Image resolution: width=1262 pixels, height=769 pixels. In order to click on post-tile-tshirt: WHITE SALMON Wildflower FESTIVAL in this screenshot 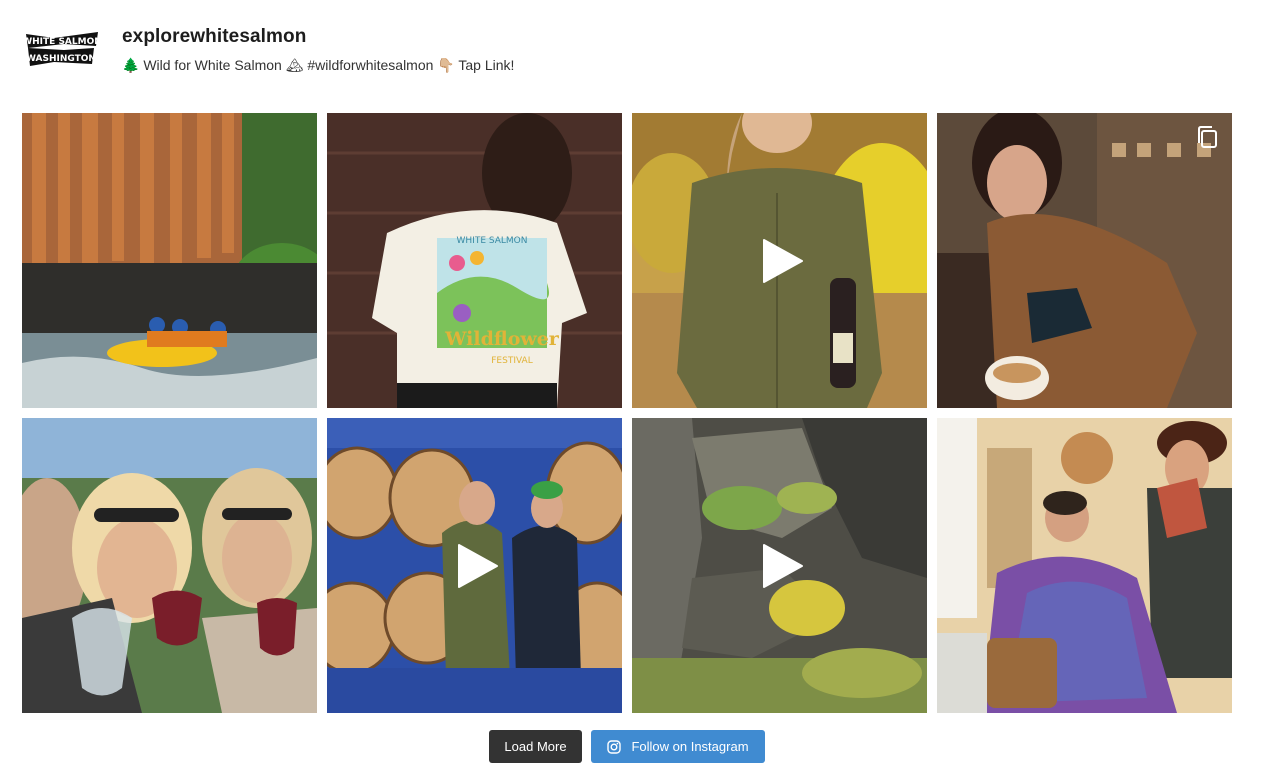, I will do `click(474, 260)`.